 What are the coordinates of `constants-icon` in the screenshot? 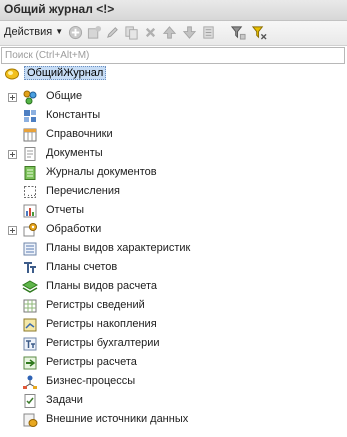 It's located at (30, 116).